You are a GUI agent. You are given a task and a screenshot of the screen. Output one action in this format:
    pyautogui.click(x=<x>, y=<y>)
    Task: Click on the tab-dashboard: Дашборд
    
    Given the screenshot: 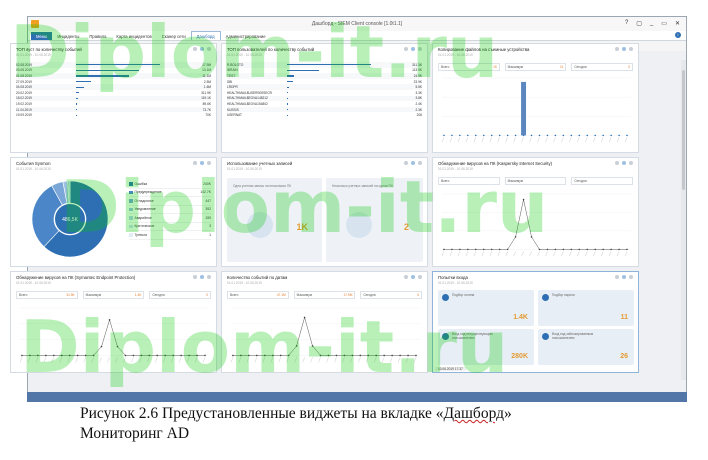 What is the action you would take?
    pyautogui.click(x=205, y=35)
    